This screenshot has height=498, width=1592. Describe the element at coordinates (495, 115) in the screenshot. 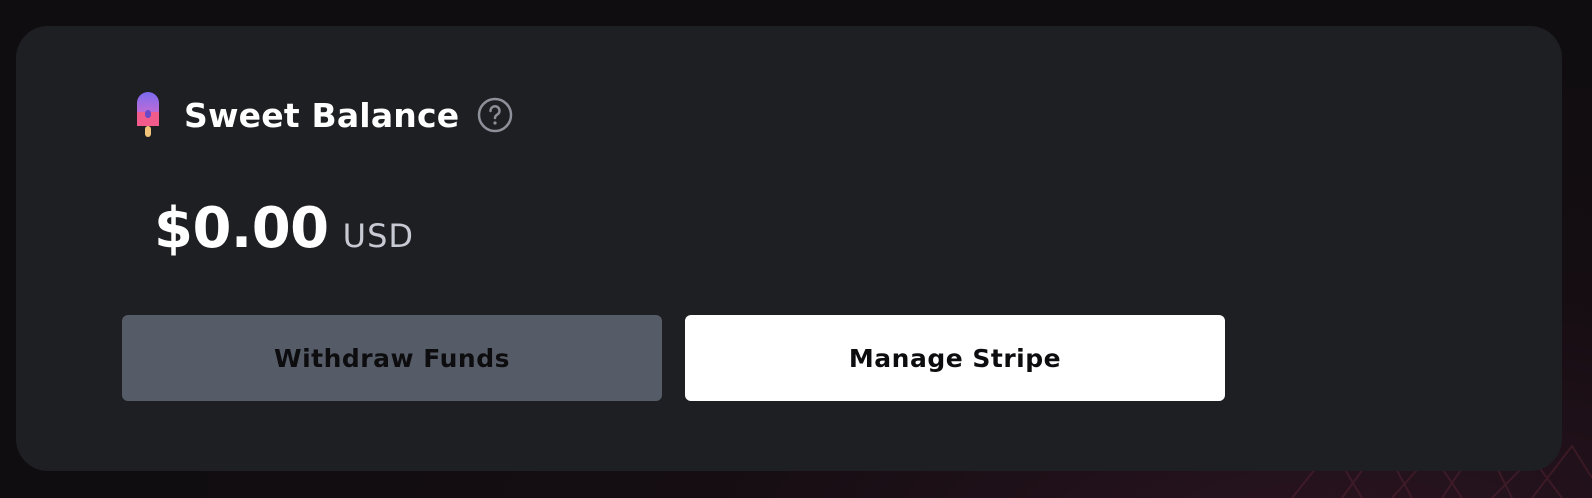

I see `help-icon` at that location.